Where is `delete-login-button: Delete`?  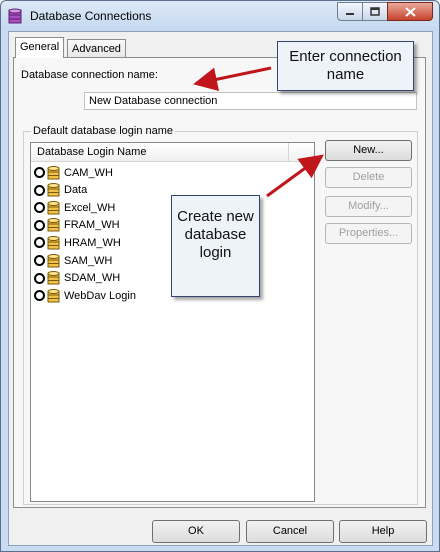
delete-login-button: Delete is located at coordinates (368, 177).